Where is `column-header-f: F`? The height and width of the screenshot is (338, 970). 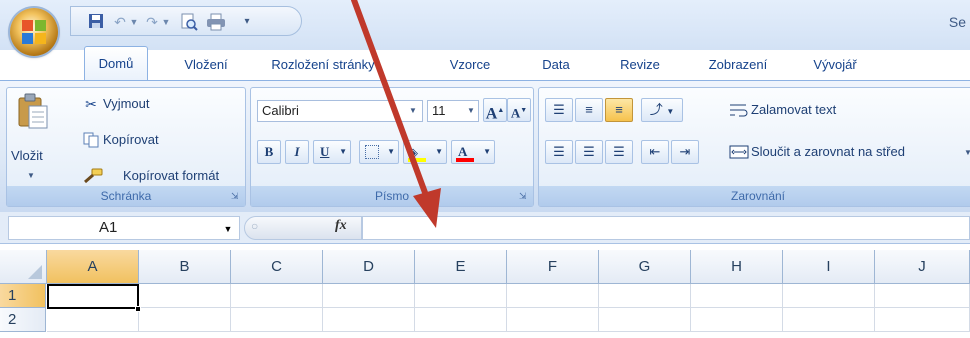 column-header-f: F is located at coordinates (553, 267).